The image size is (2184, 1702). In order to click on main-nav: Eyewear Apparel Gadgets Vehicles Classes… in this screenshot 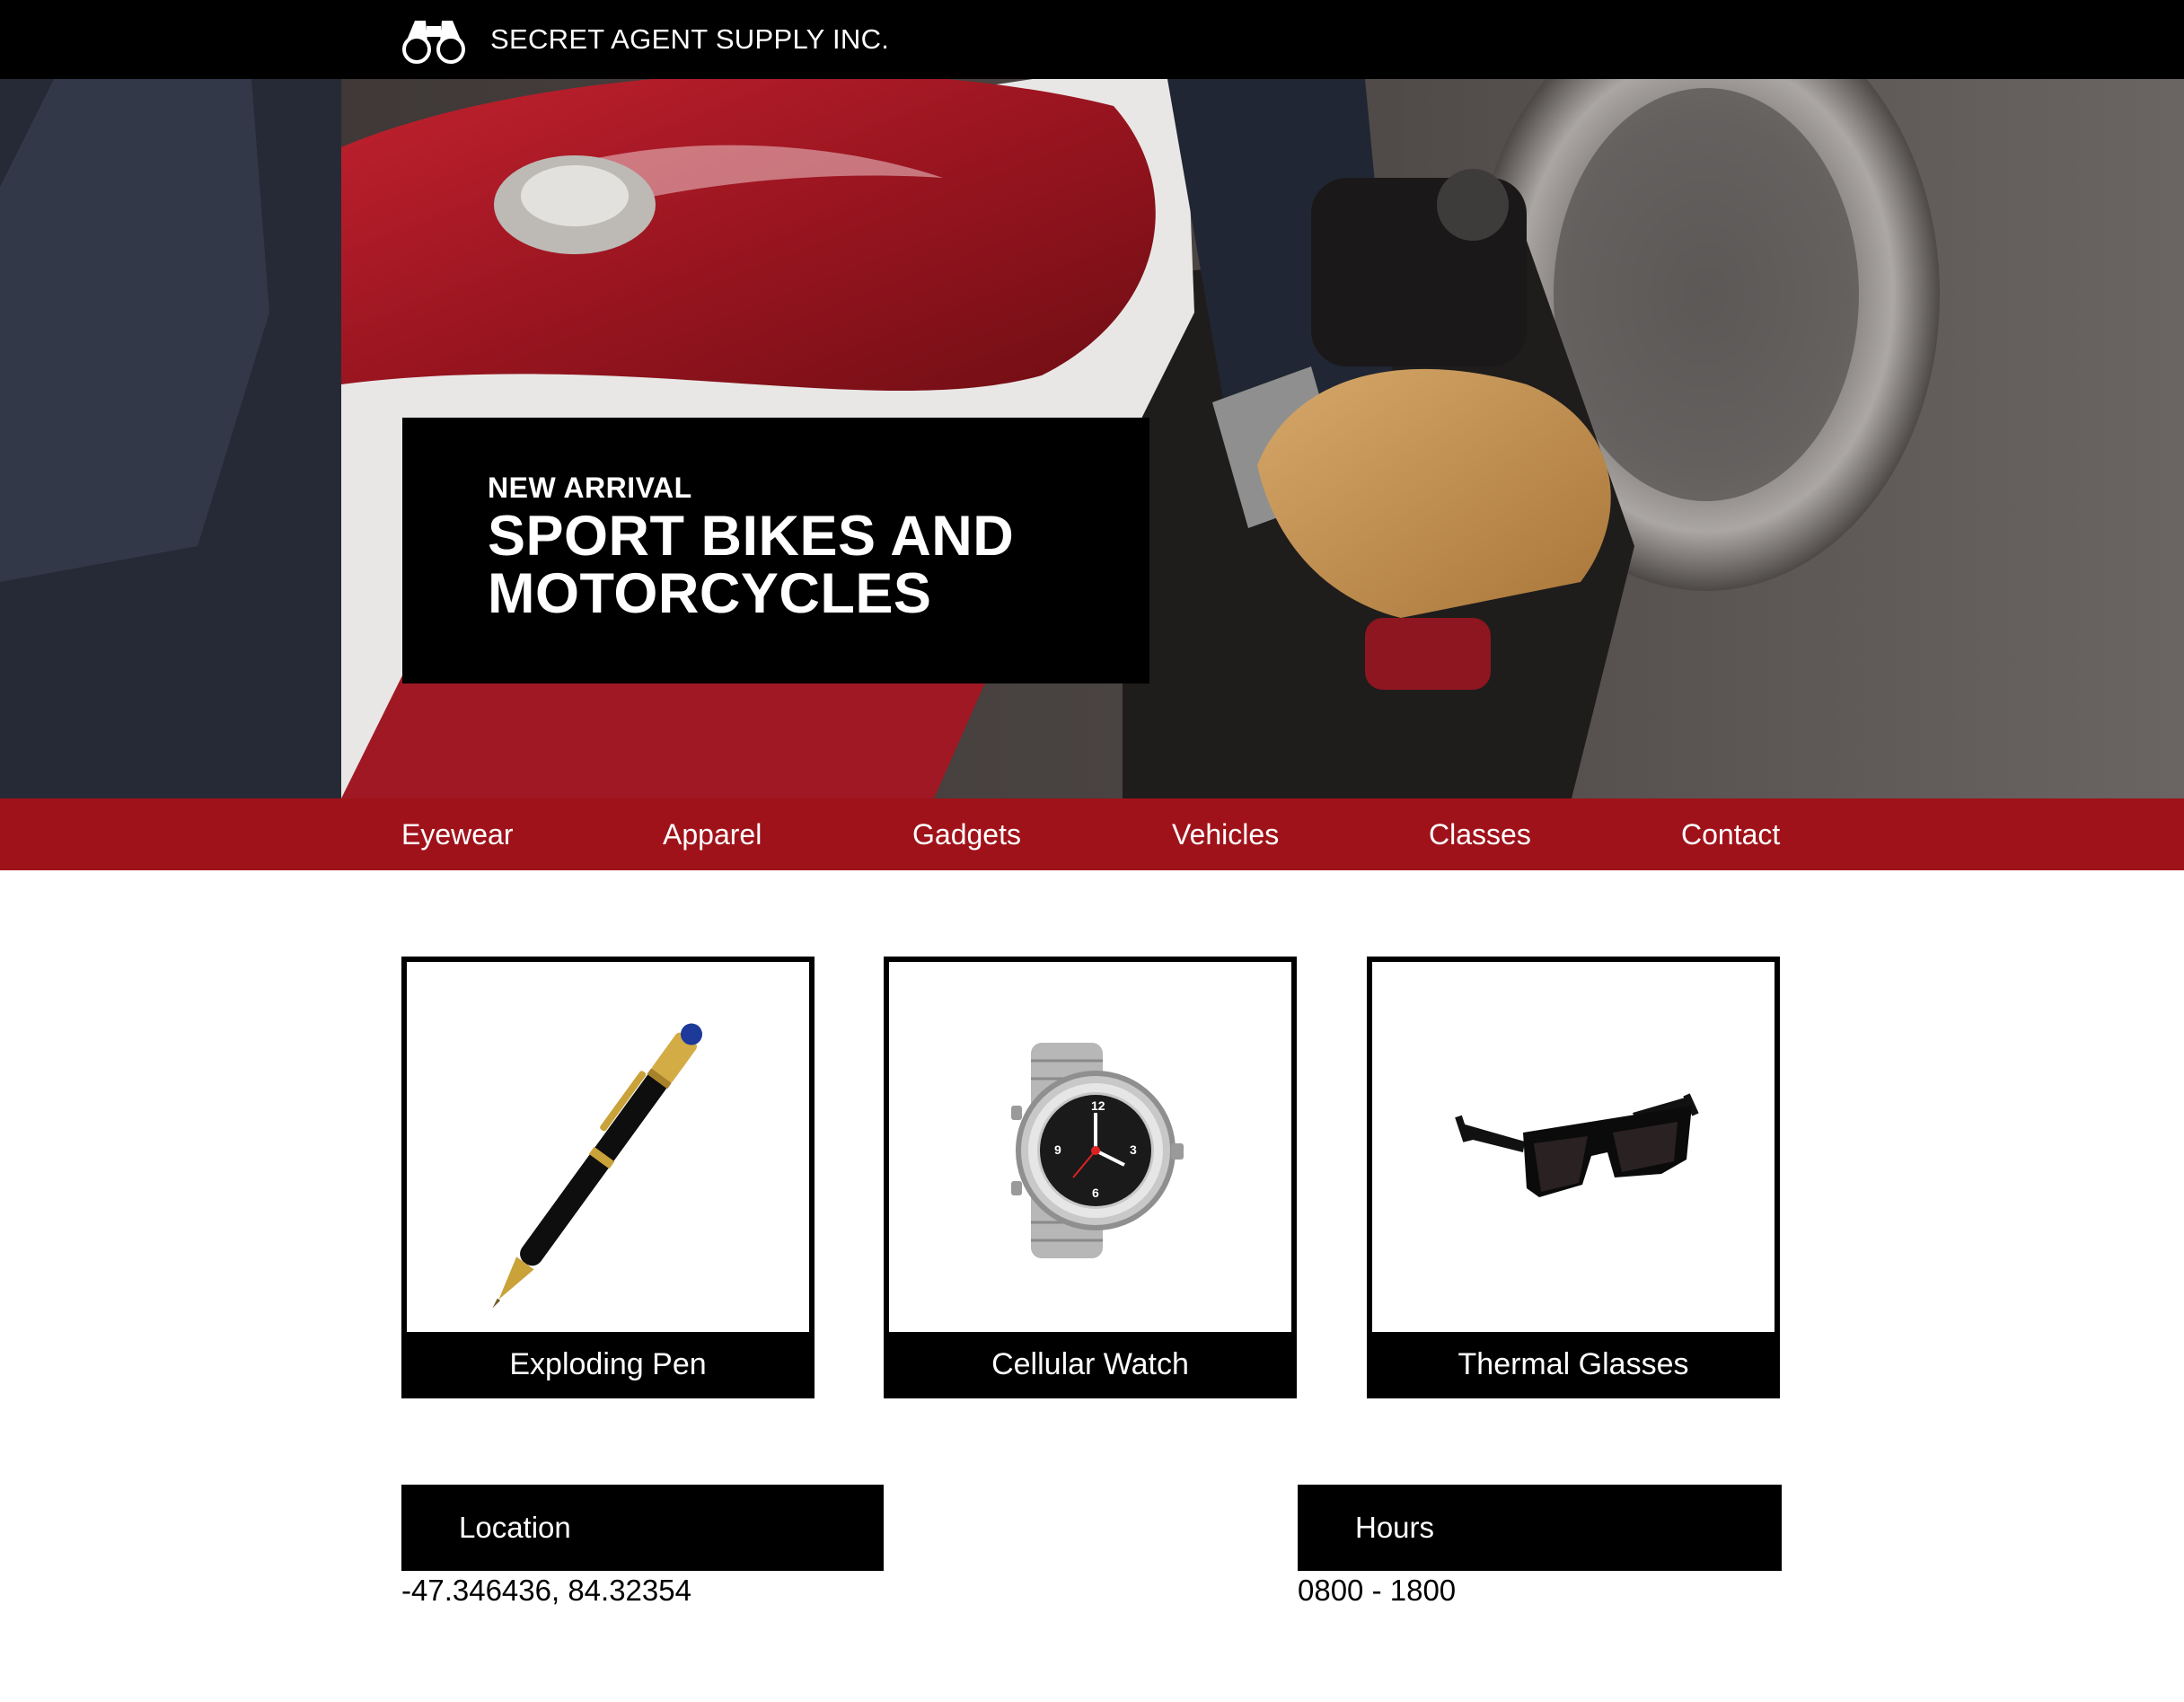, I will do `click(1092, 834)`.